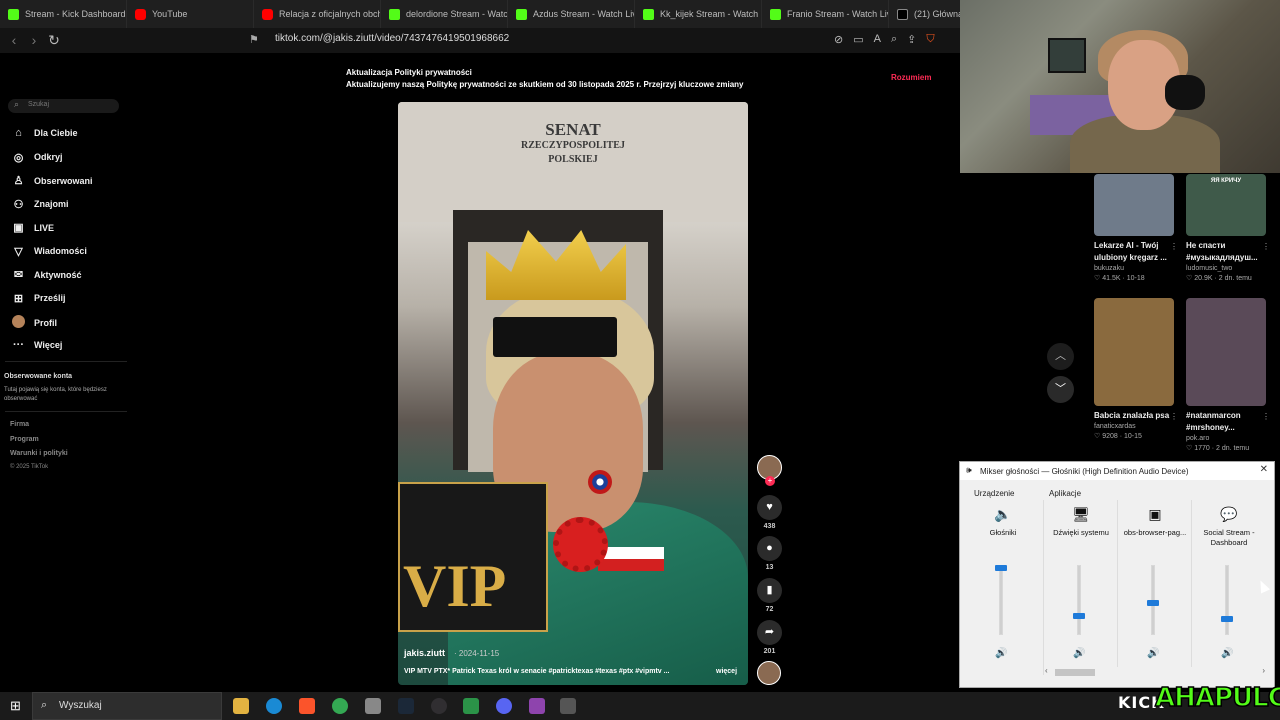  Describe the element at coordinates (34, 40) in the screenshot. I see `forward-icon: ›` at that location.